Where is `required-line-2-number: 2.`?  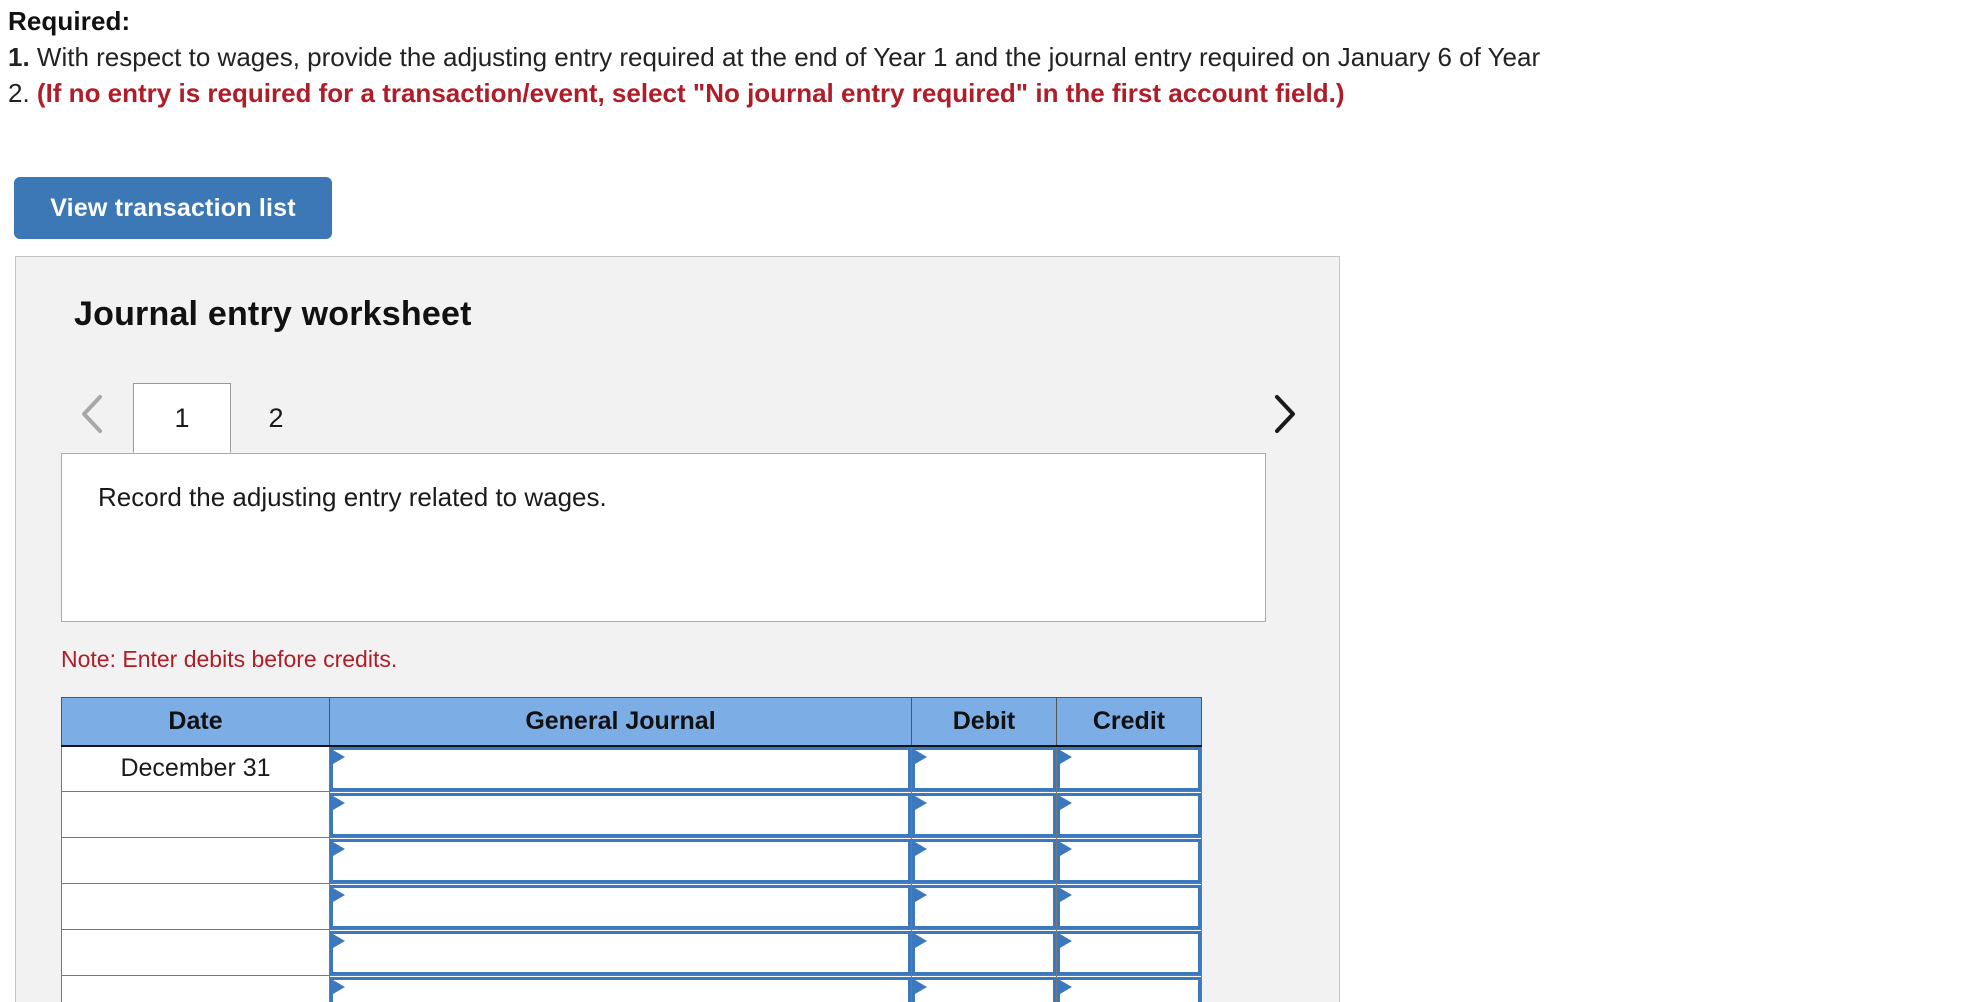
required-line-2-number: 2. is located at coordinates (19, 93).